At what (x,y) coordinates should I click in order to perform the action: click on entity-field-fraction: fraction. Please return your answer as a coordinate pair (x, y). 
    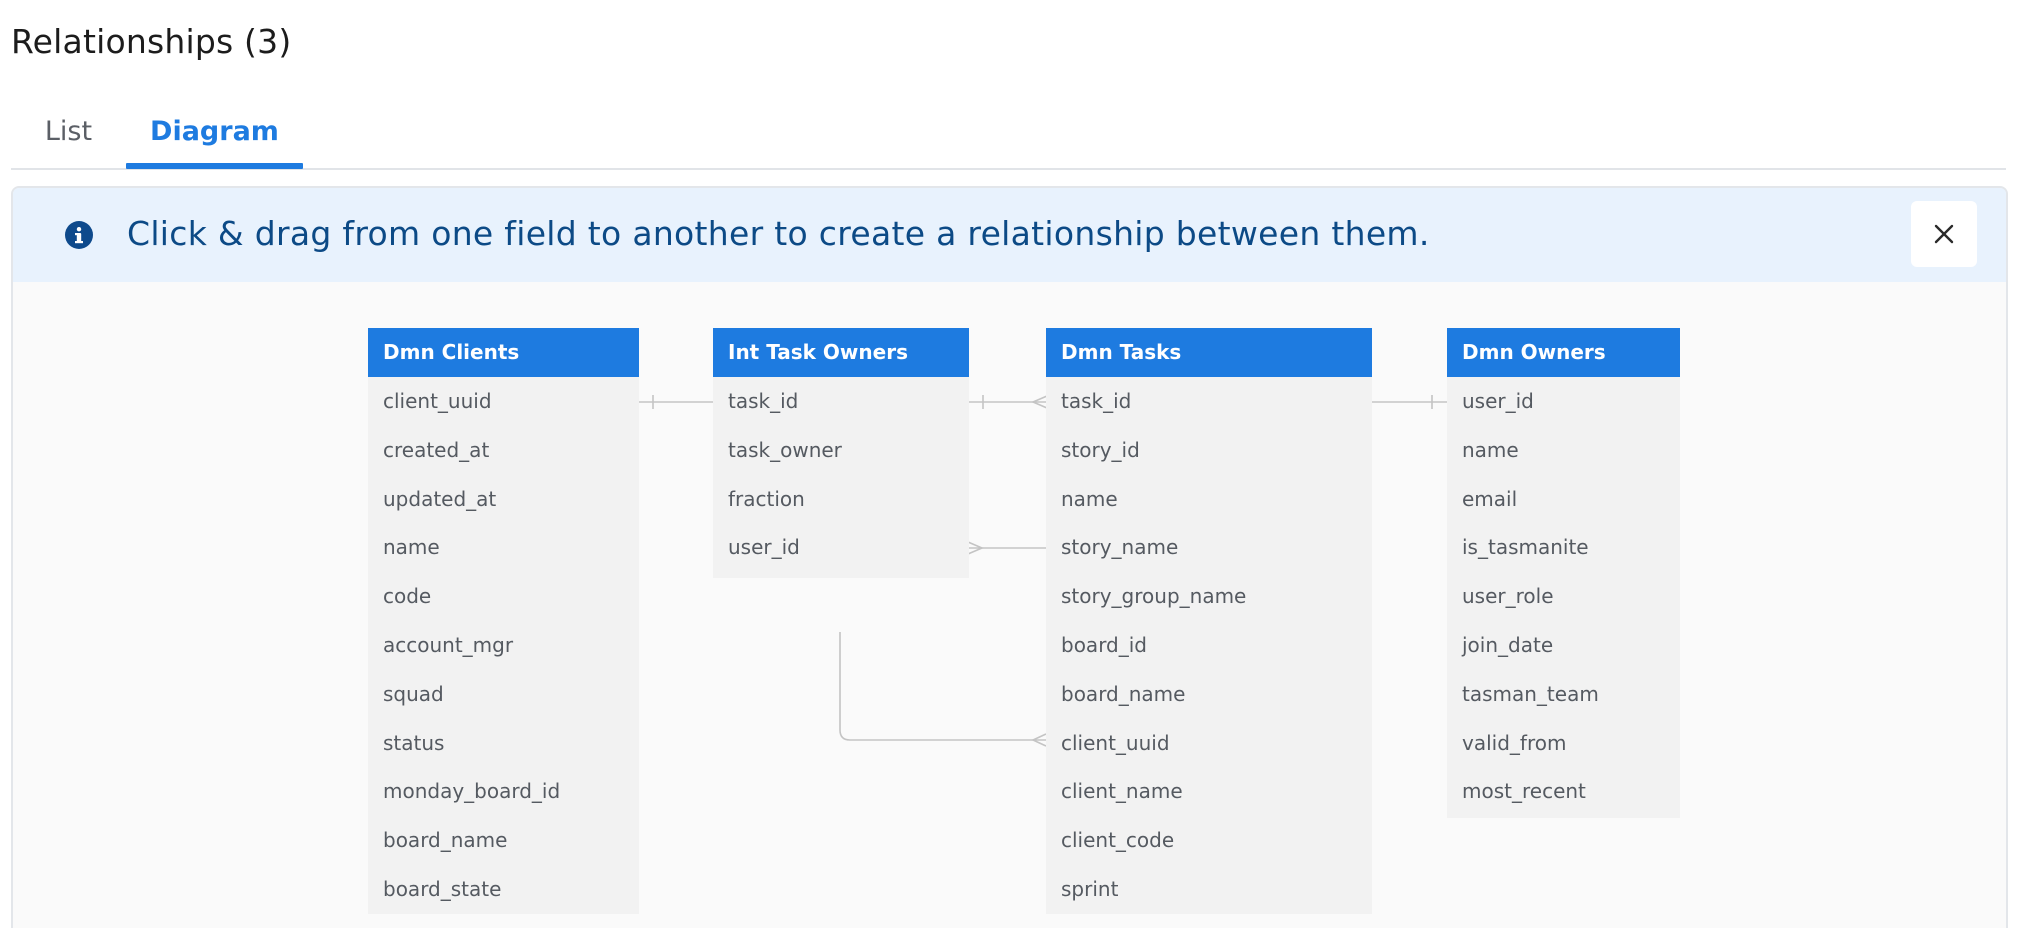
    Looking at the image, I should click on (841, 499).